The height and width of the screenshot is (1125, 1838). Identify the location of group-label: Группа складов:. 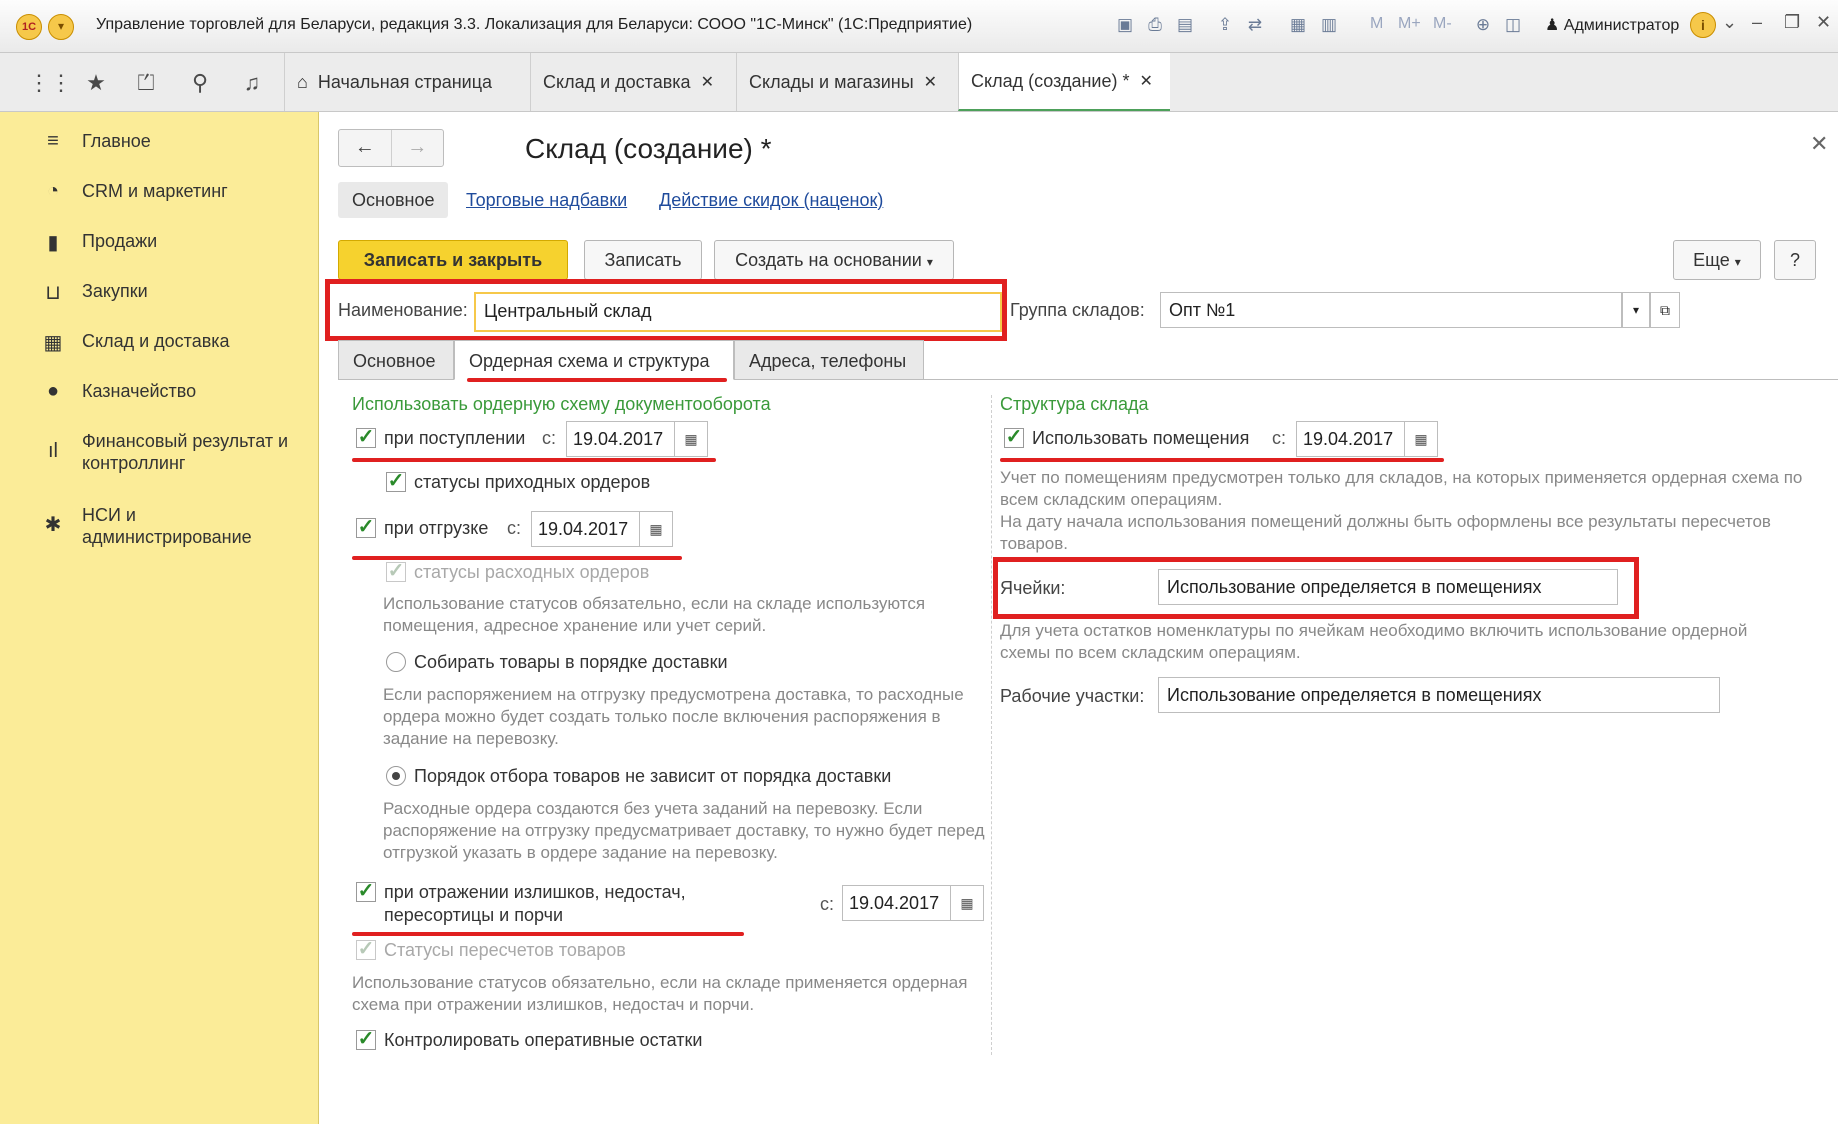
(1077, 310).